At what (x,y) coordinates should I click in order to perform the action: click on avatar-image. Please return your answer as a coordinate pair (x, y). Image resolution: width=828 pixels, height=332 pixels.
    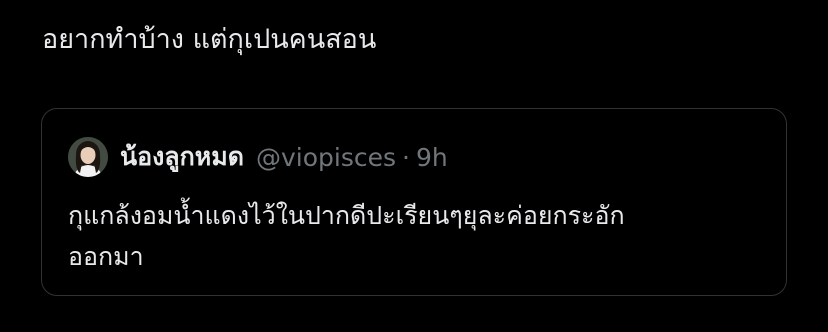
    Looking at the image, I should click on (88, 157).